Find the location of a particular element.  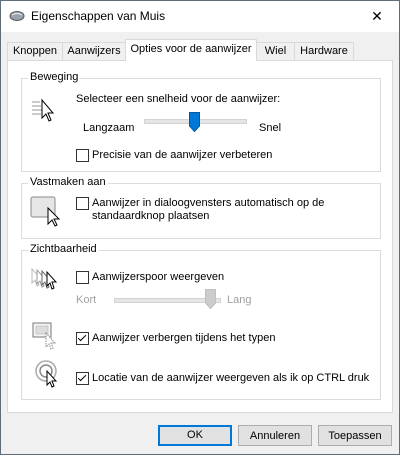

hide-while-typing-checkbox is located at coordinates (82, 338).